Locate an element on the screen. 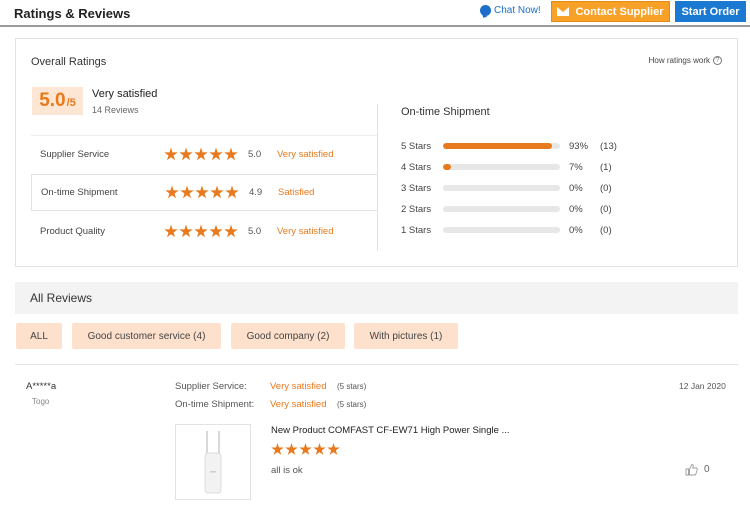 Image resolution: width=750 pixels, height=507 pixels. overall-ratings-title: Overall Ratings is located at coordinates (69, 62).